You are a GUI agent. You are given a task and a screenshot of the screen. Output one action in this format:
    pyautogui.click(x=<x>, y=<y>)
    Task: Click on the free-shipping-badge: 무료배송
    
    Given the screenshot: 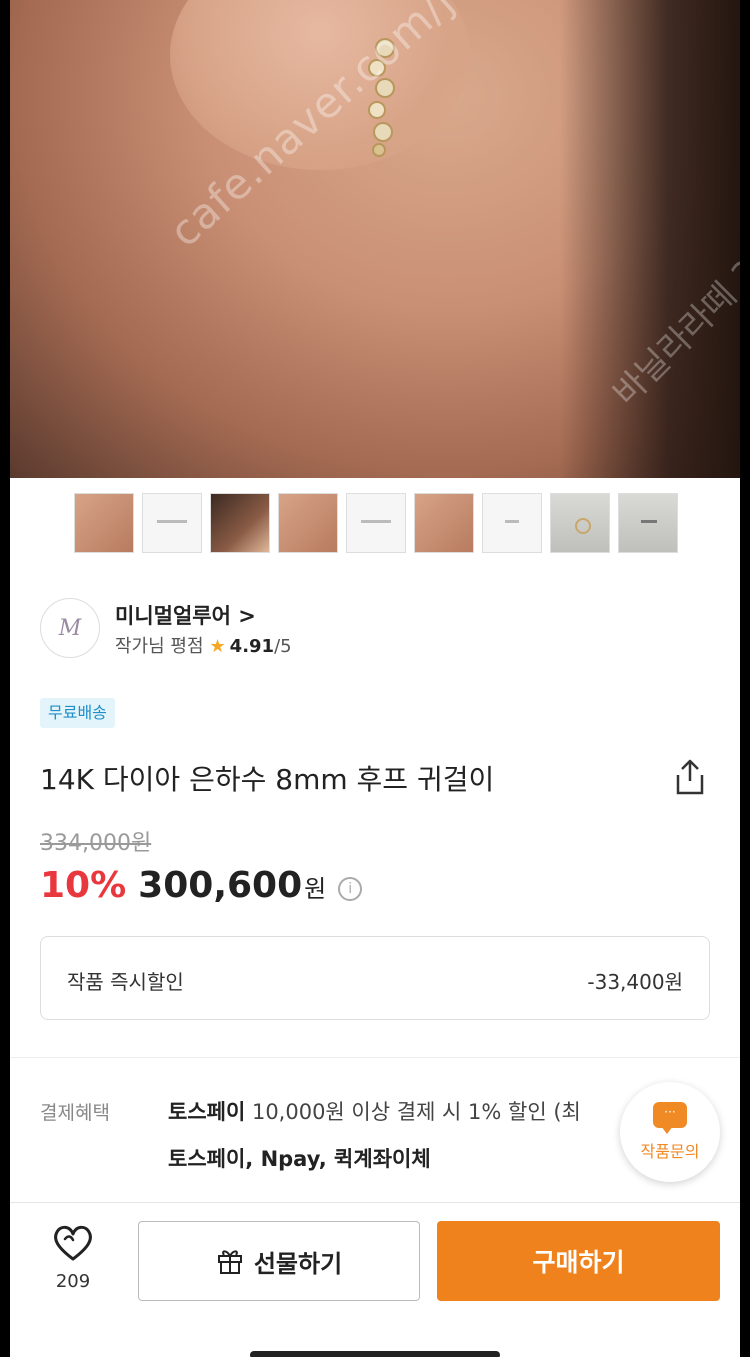 What is the action you would take?
    pyautogui.click(x=77, y=713)
    